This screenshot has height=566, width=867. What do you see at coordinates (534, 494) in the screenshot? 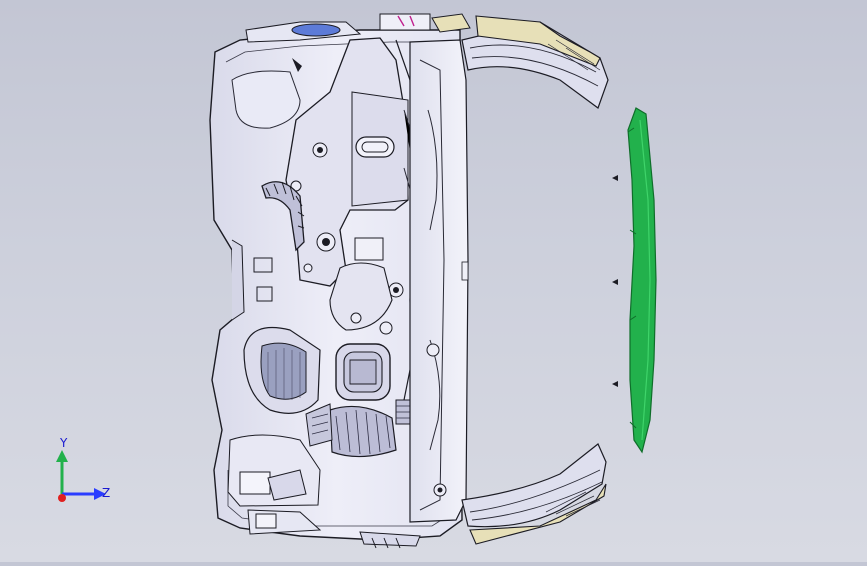
I see `lower-glass-channel` at bounding box center [534, 494].